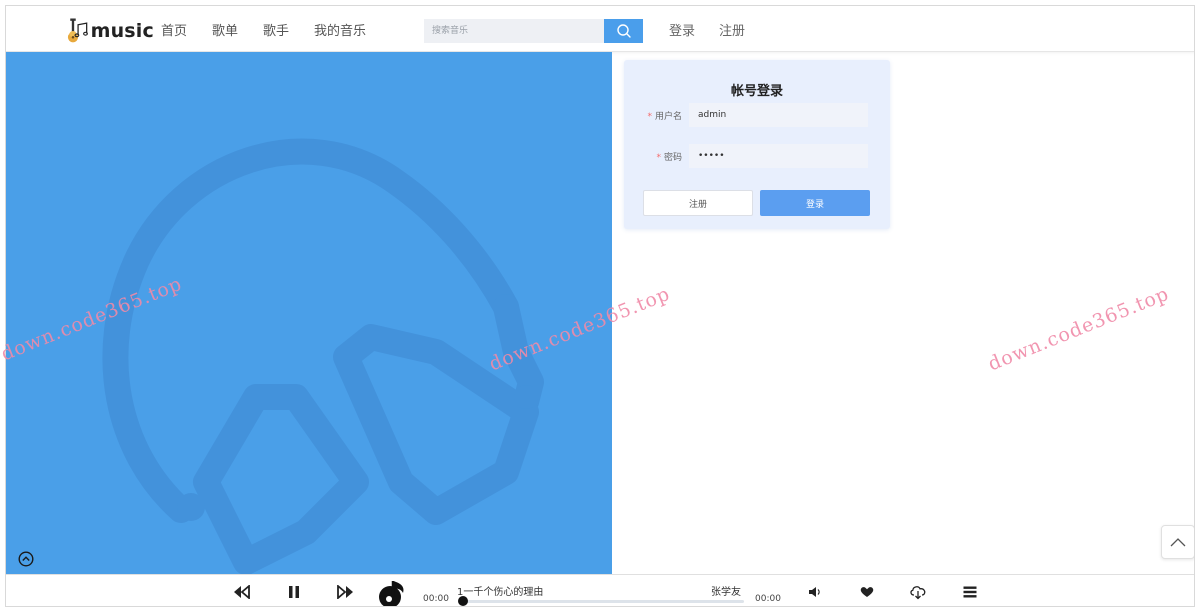  Describe the element at coordinates (918, 592) in the screenshot. I see `cloud-download-icon` at that location.